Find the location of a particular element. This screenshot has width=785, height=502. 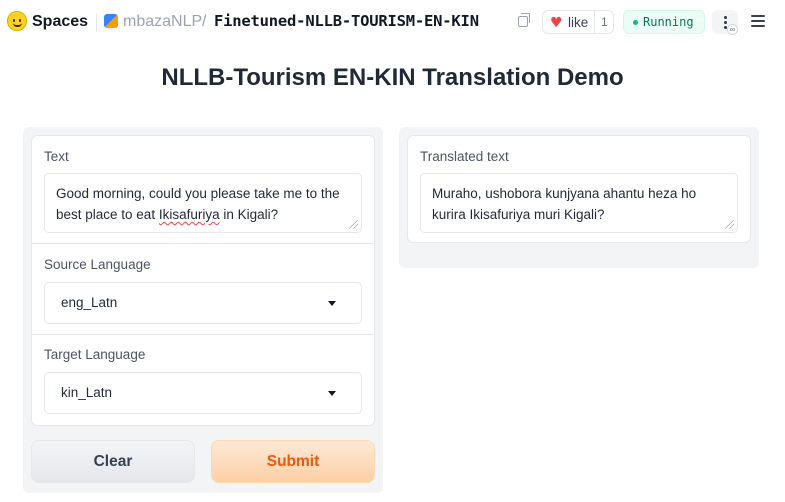

page-title: NLLB-Tourism EN-KIN Translation Demo is located at coordinates (392, 77).